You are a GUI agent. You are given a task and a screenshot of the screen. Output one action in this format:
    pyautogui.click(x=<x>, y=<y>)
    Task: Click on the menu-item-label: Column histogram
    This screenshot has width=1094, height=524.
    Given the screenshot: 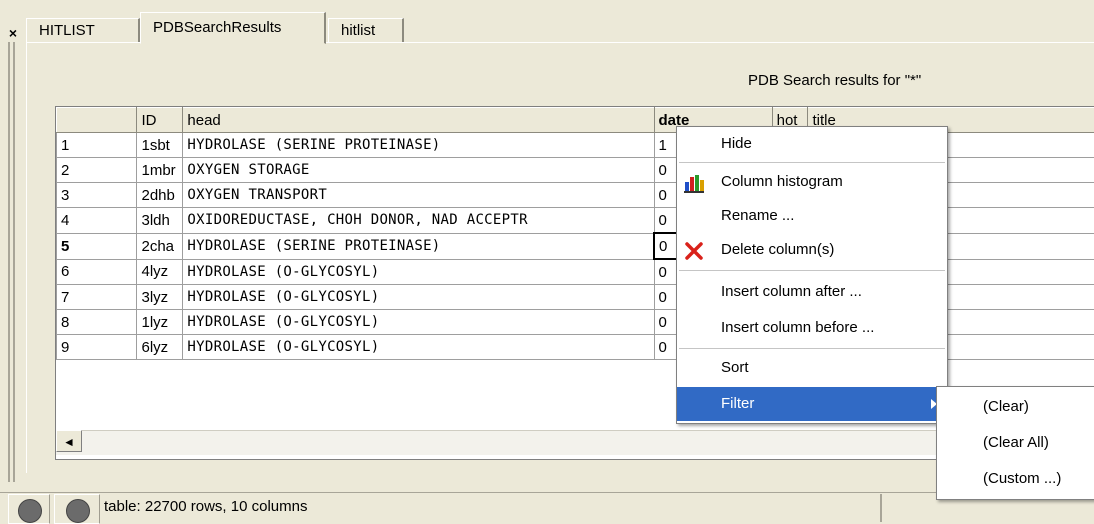 What is the action you would take?
    pyautogui.click(x=782, y=182)
    